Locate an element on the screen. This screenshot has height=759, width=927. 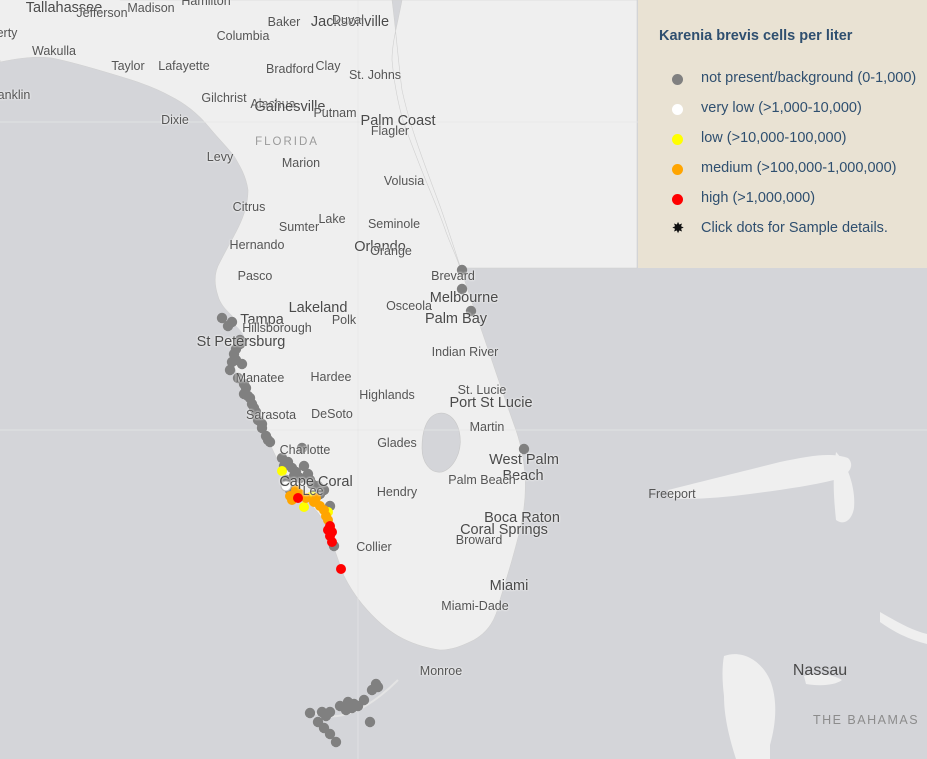
place-label: FLORIDA is located at coordinates (287, 142).